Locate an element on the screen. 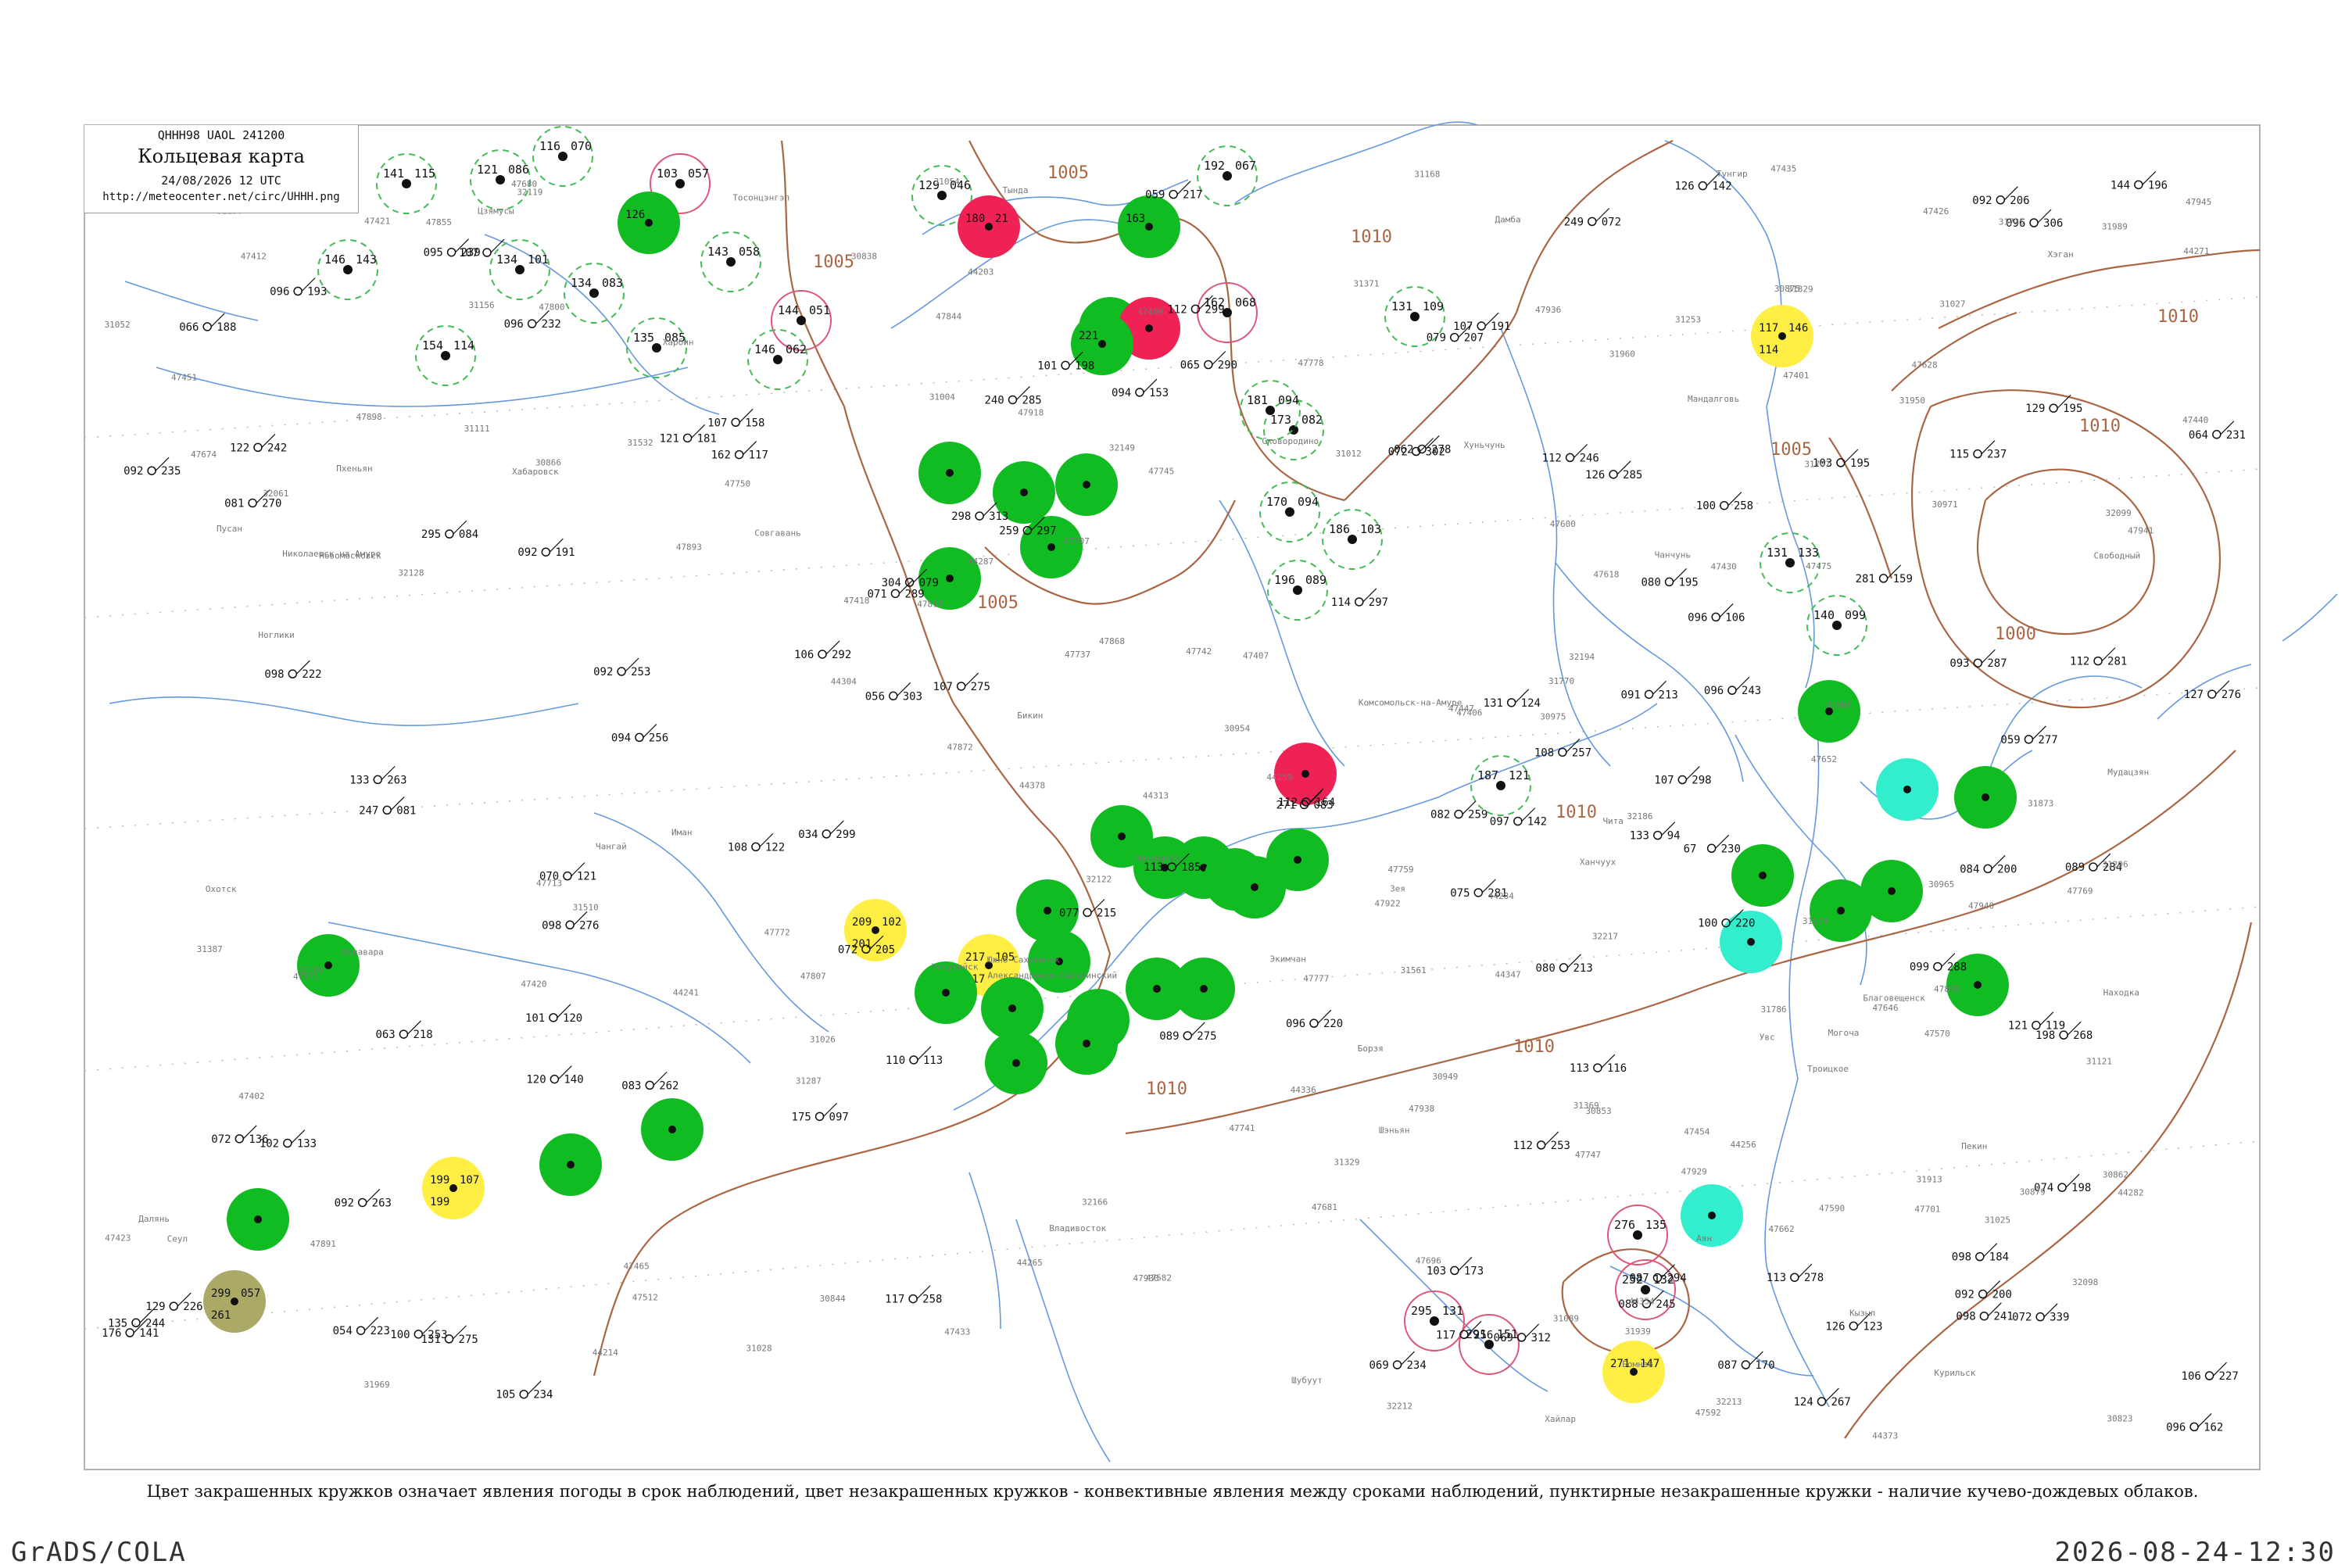 Image resolution: width=2345 pixels, height=1568 pixels. station-pressure-value: 241 is located at coordinates (2003, 1317).